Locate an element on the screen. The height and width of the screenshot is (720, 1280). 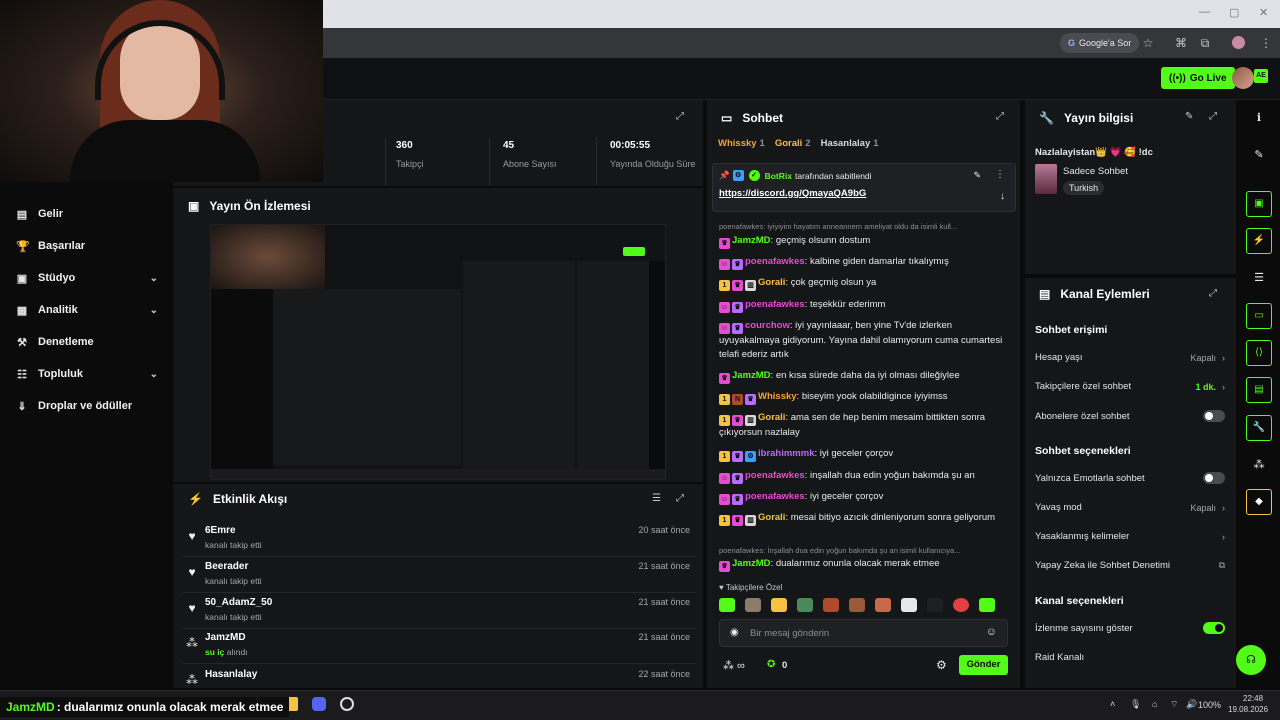
followers-chat-row: Takipçilere özel sohbet 1 dk. › is located at coordinates (1130, 386).